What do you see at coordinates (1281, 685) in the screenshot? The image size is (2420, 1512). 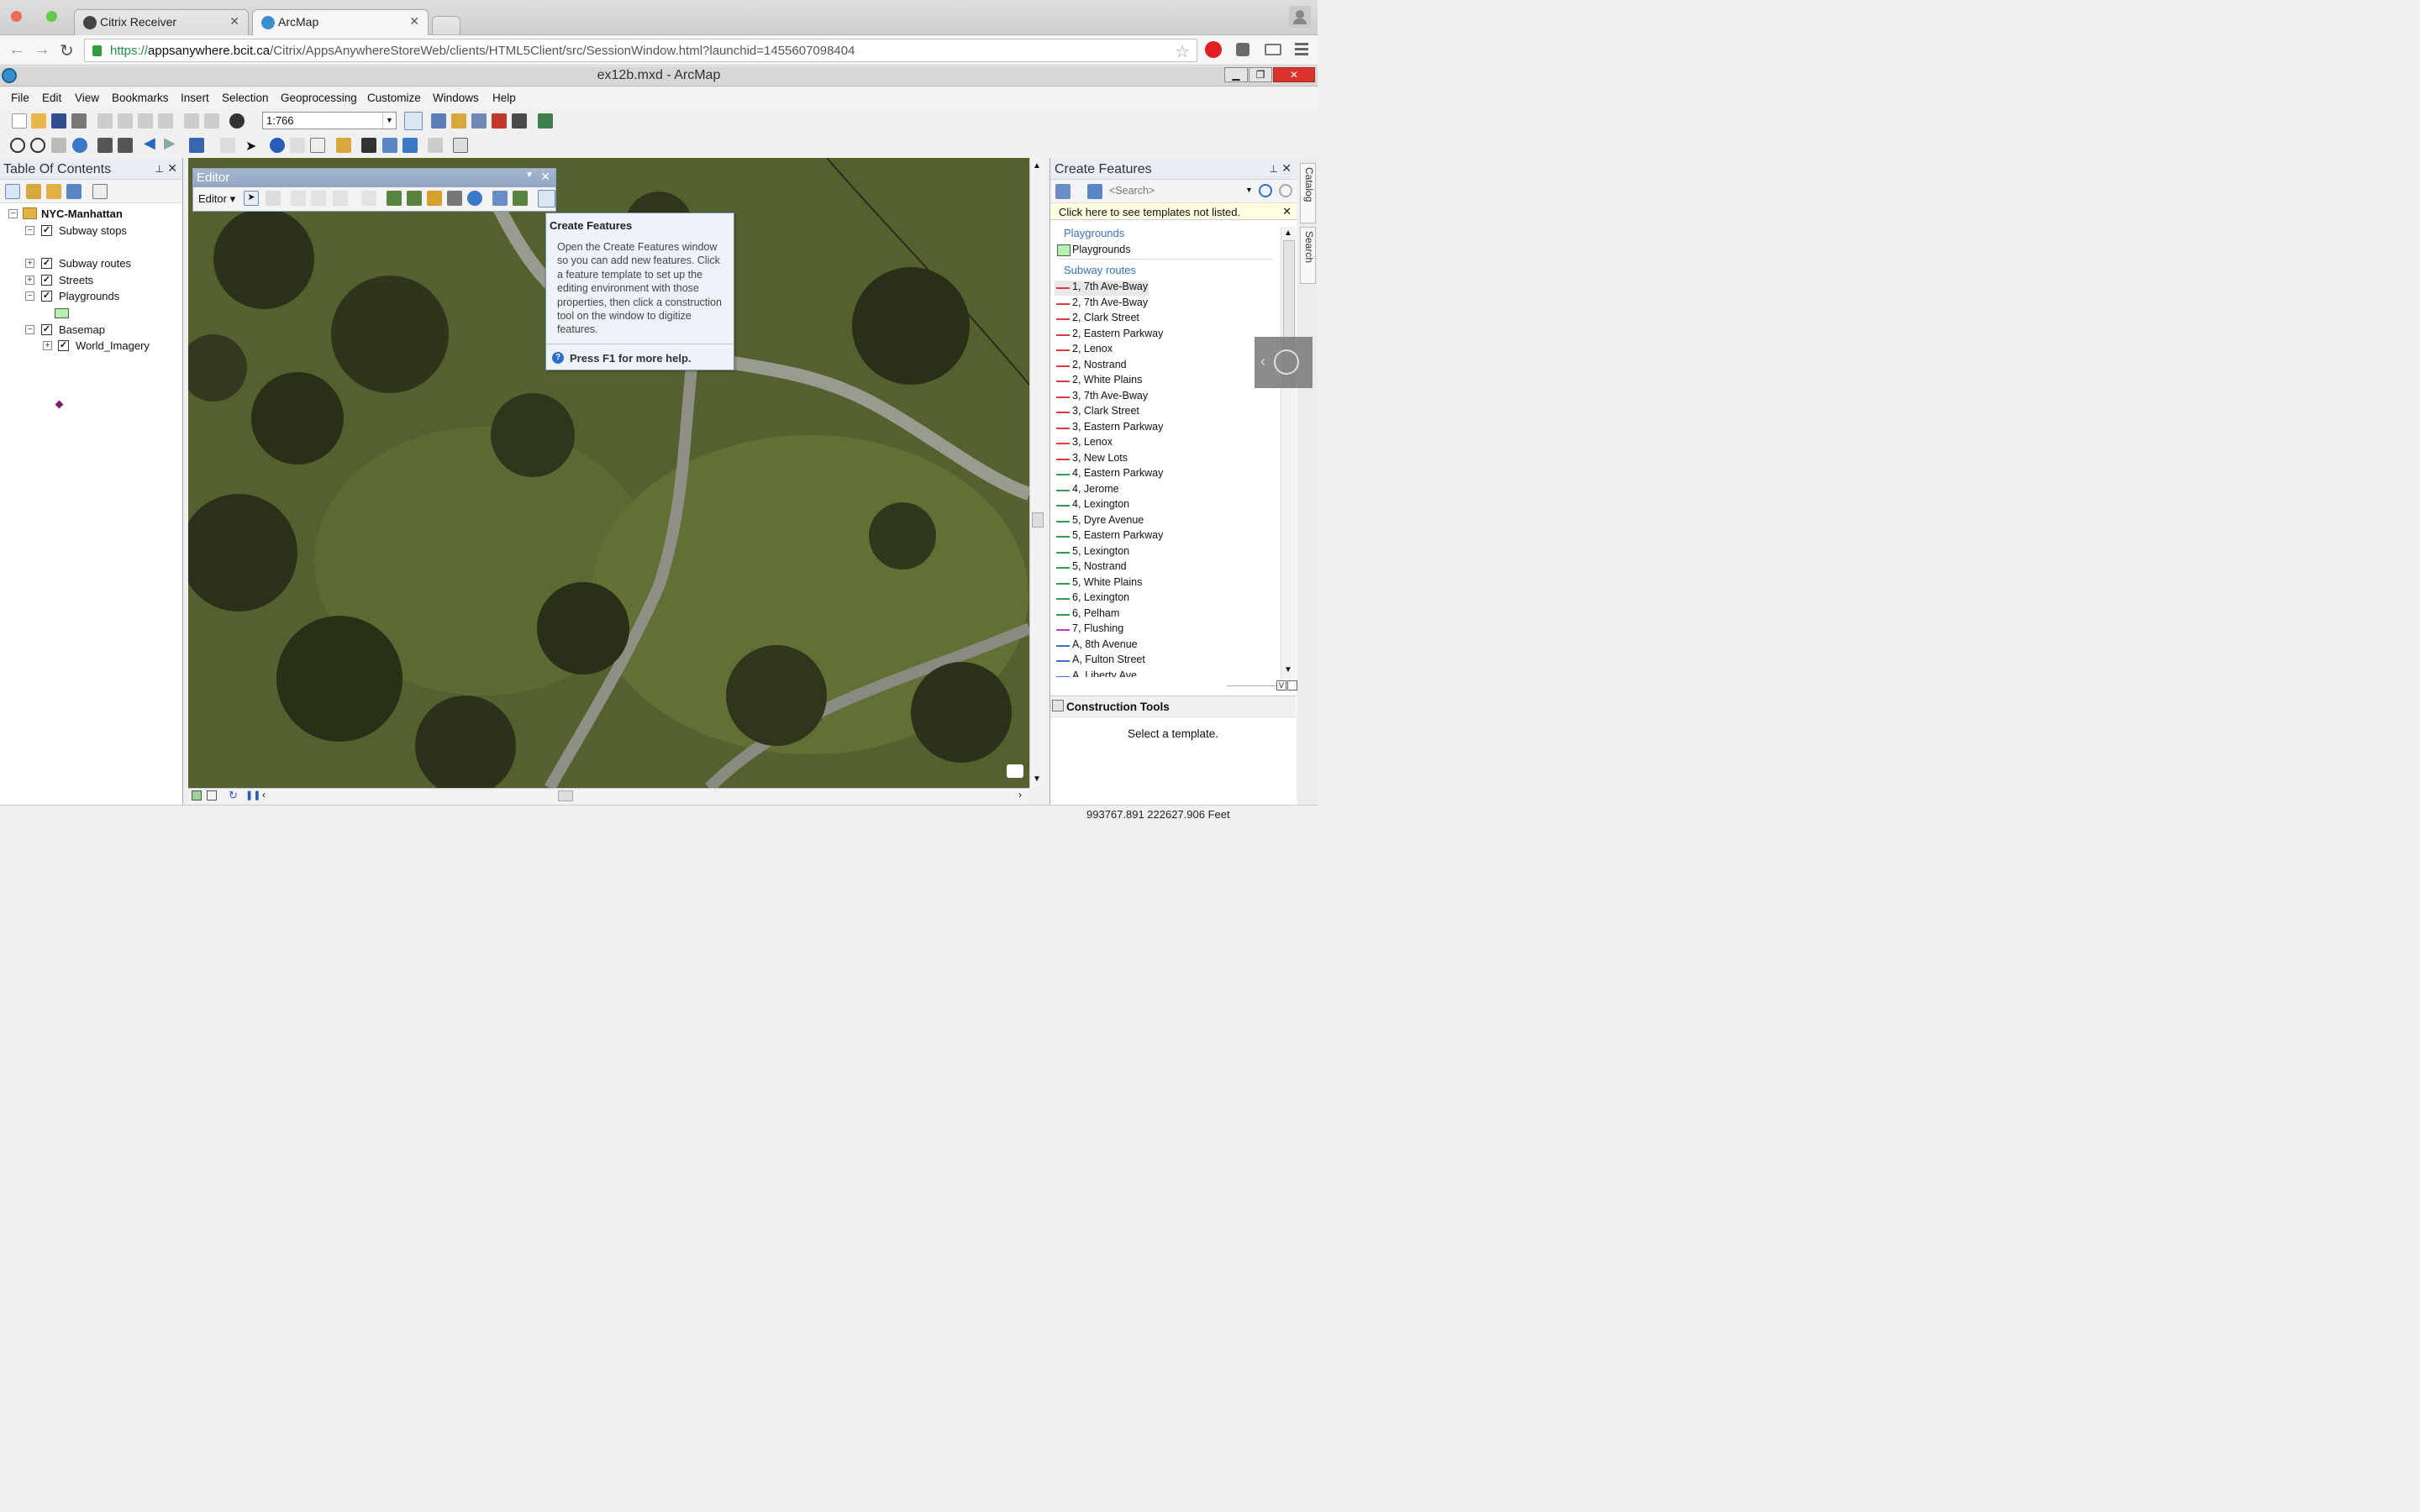 I see `collapse-panel-icon: V` at bounding box center [1281, 685].